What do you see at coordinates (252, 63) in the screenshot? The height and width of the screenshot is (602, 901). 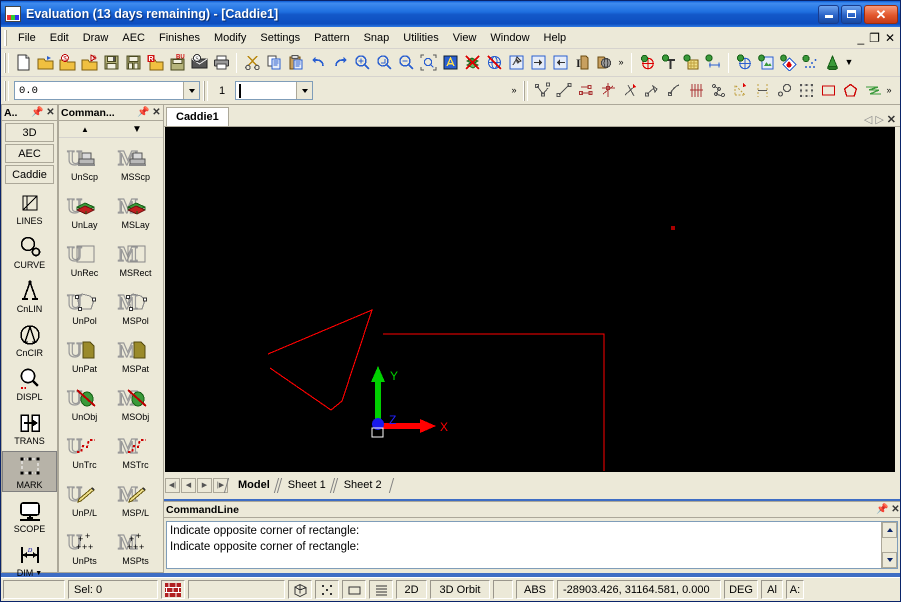 I see `cut-icon` at bounding box center [252, 63].